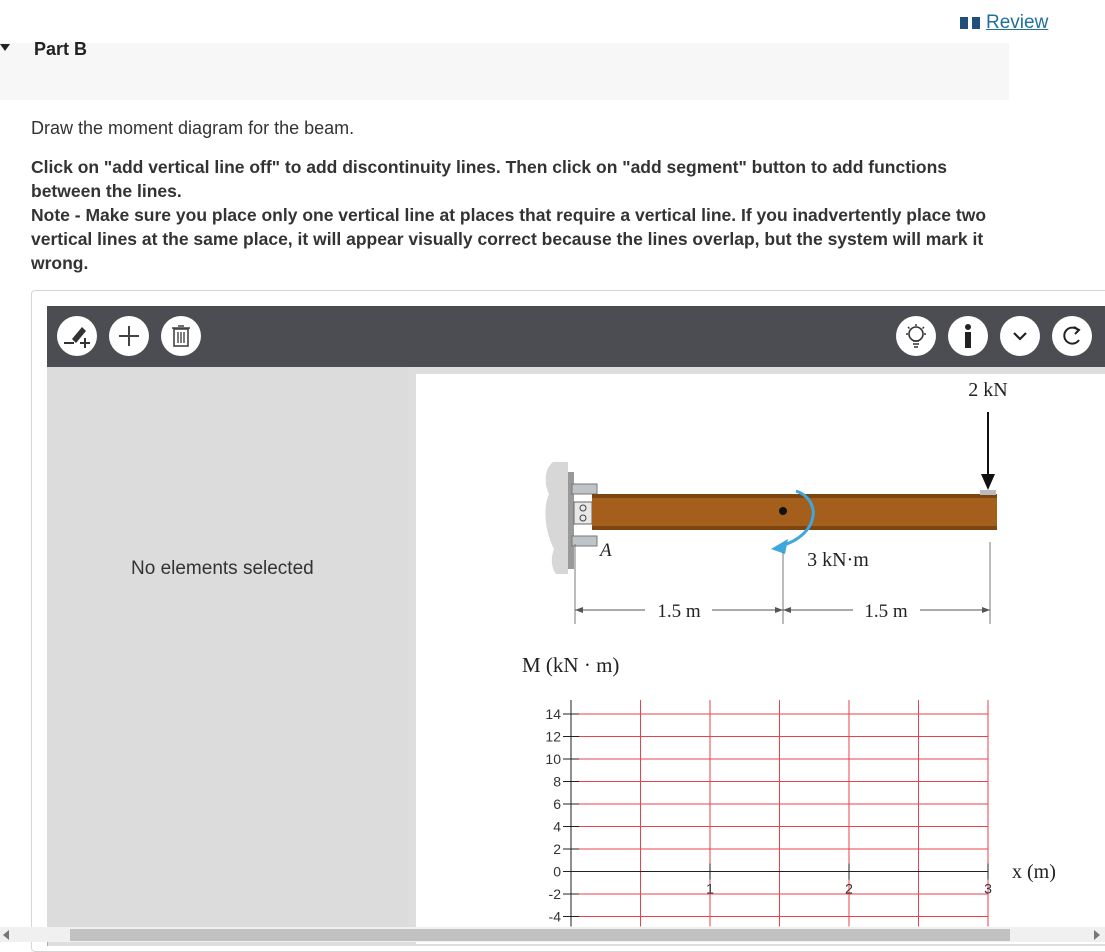 This screenshot has height=952, width=1105. What do you see at coordinates (557, 782) in the screenshot?
I see `y-tick-label: 8` at bounding box center [557, 782].